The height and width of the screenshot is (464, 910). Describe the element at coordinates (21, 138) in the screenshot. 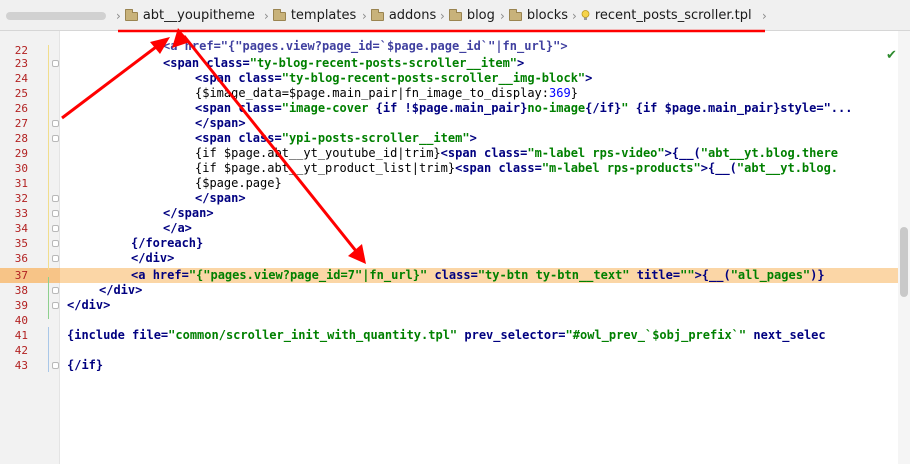

I see `line-number: 28` at that location.